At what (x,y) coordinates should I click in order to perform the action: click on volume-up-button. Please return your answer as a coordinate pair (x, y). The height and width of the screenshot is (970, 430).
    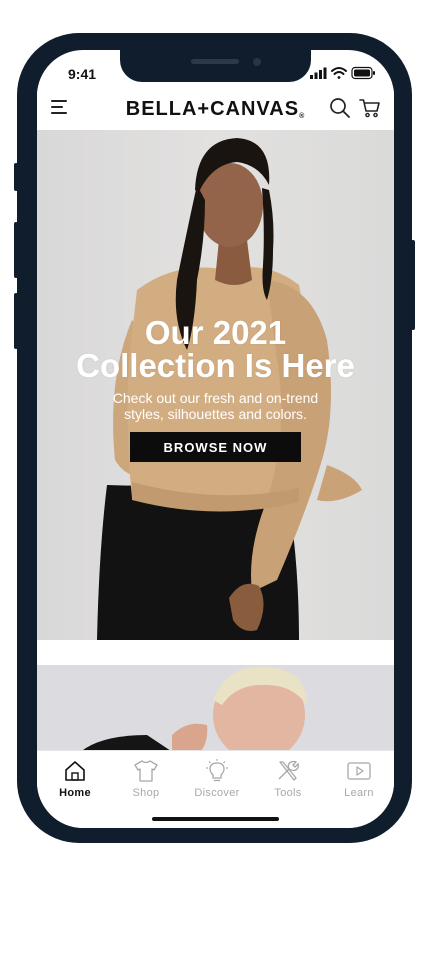
    Looking at the image, I should click on (16, 250).